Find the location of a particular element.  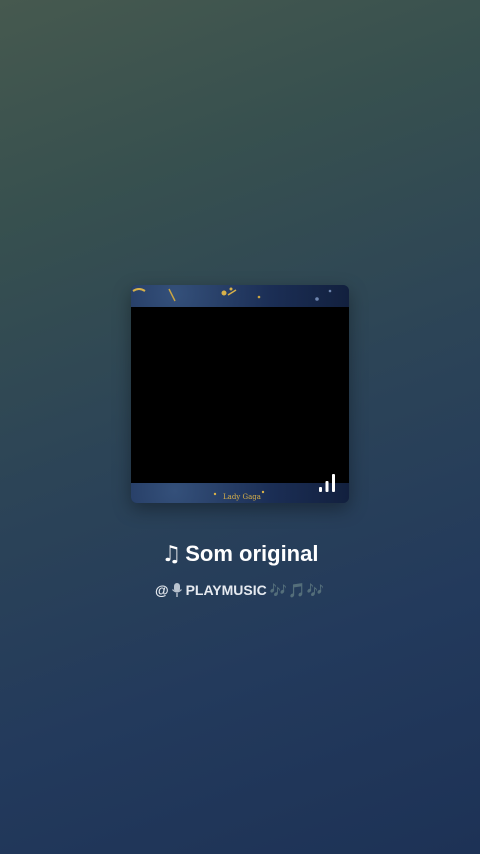

album-cover-top is located at coordinates (240, 296).